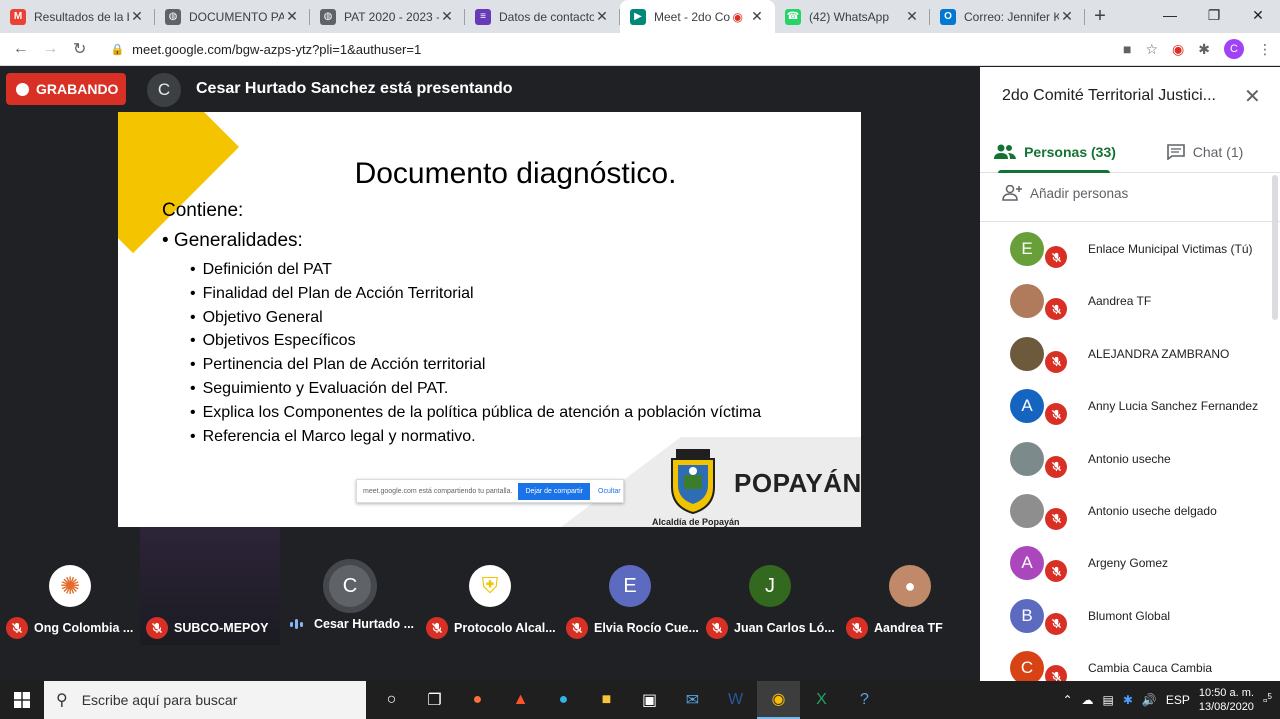 Image resolution: width=1280 pixels, height=719 pixels. I want to click on close-window-button: ✕, so click(1258, 15).